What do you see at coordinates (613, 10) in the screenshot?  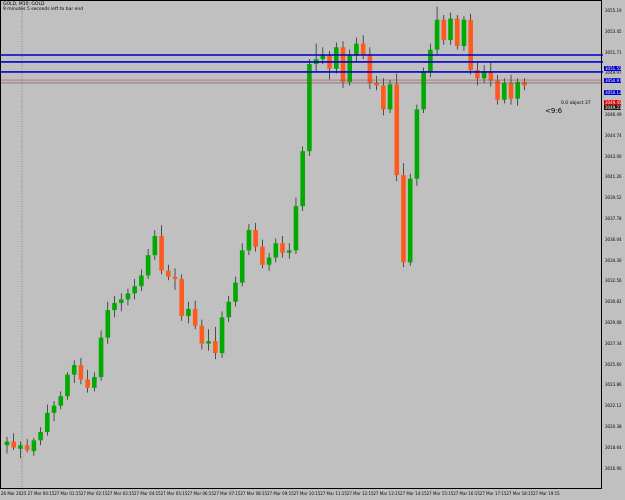 I see `price-tick: 3055.19` at bounding box center [613, 10].